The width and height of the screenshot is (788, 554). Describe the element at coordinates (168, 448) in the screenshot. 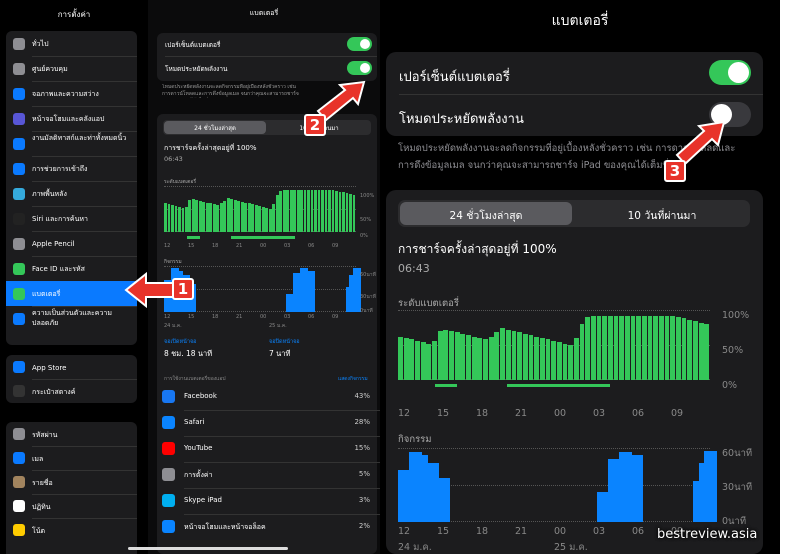

I see `youtube-icon` at that location.